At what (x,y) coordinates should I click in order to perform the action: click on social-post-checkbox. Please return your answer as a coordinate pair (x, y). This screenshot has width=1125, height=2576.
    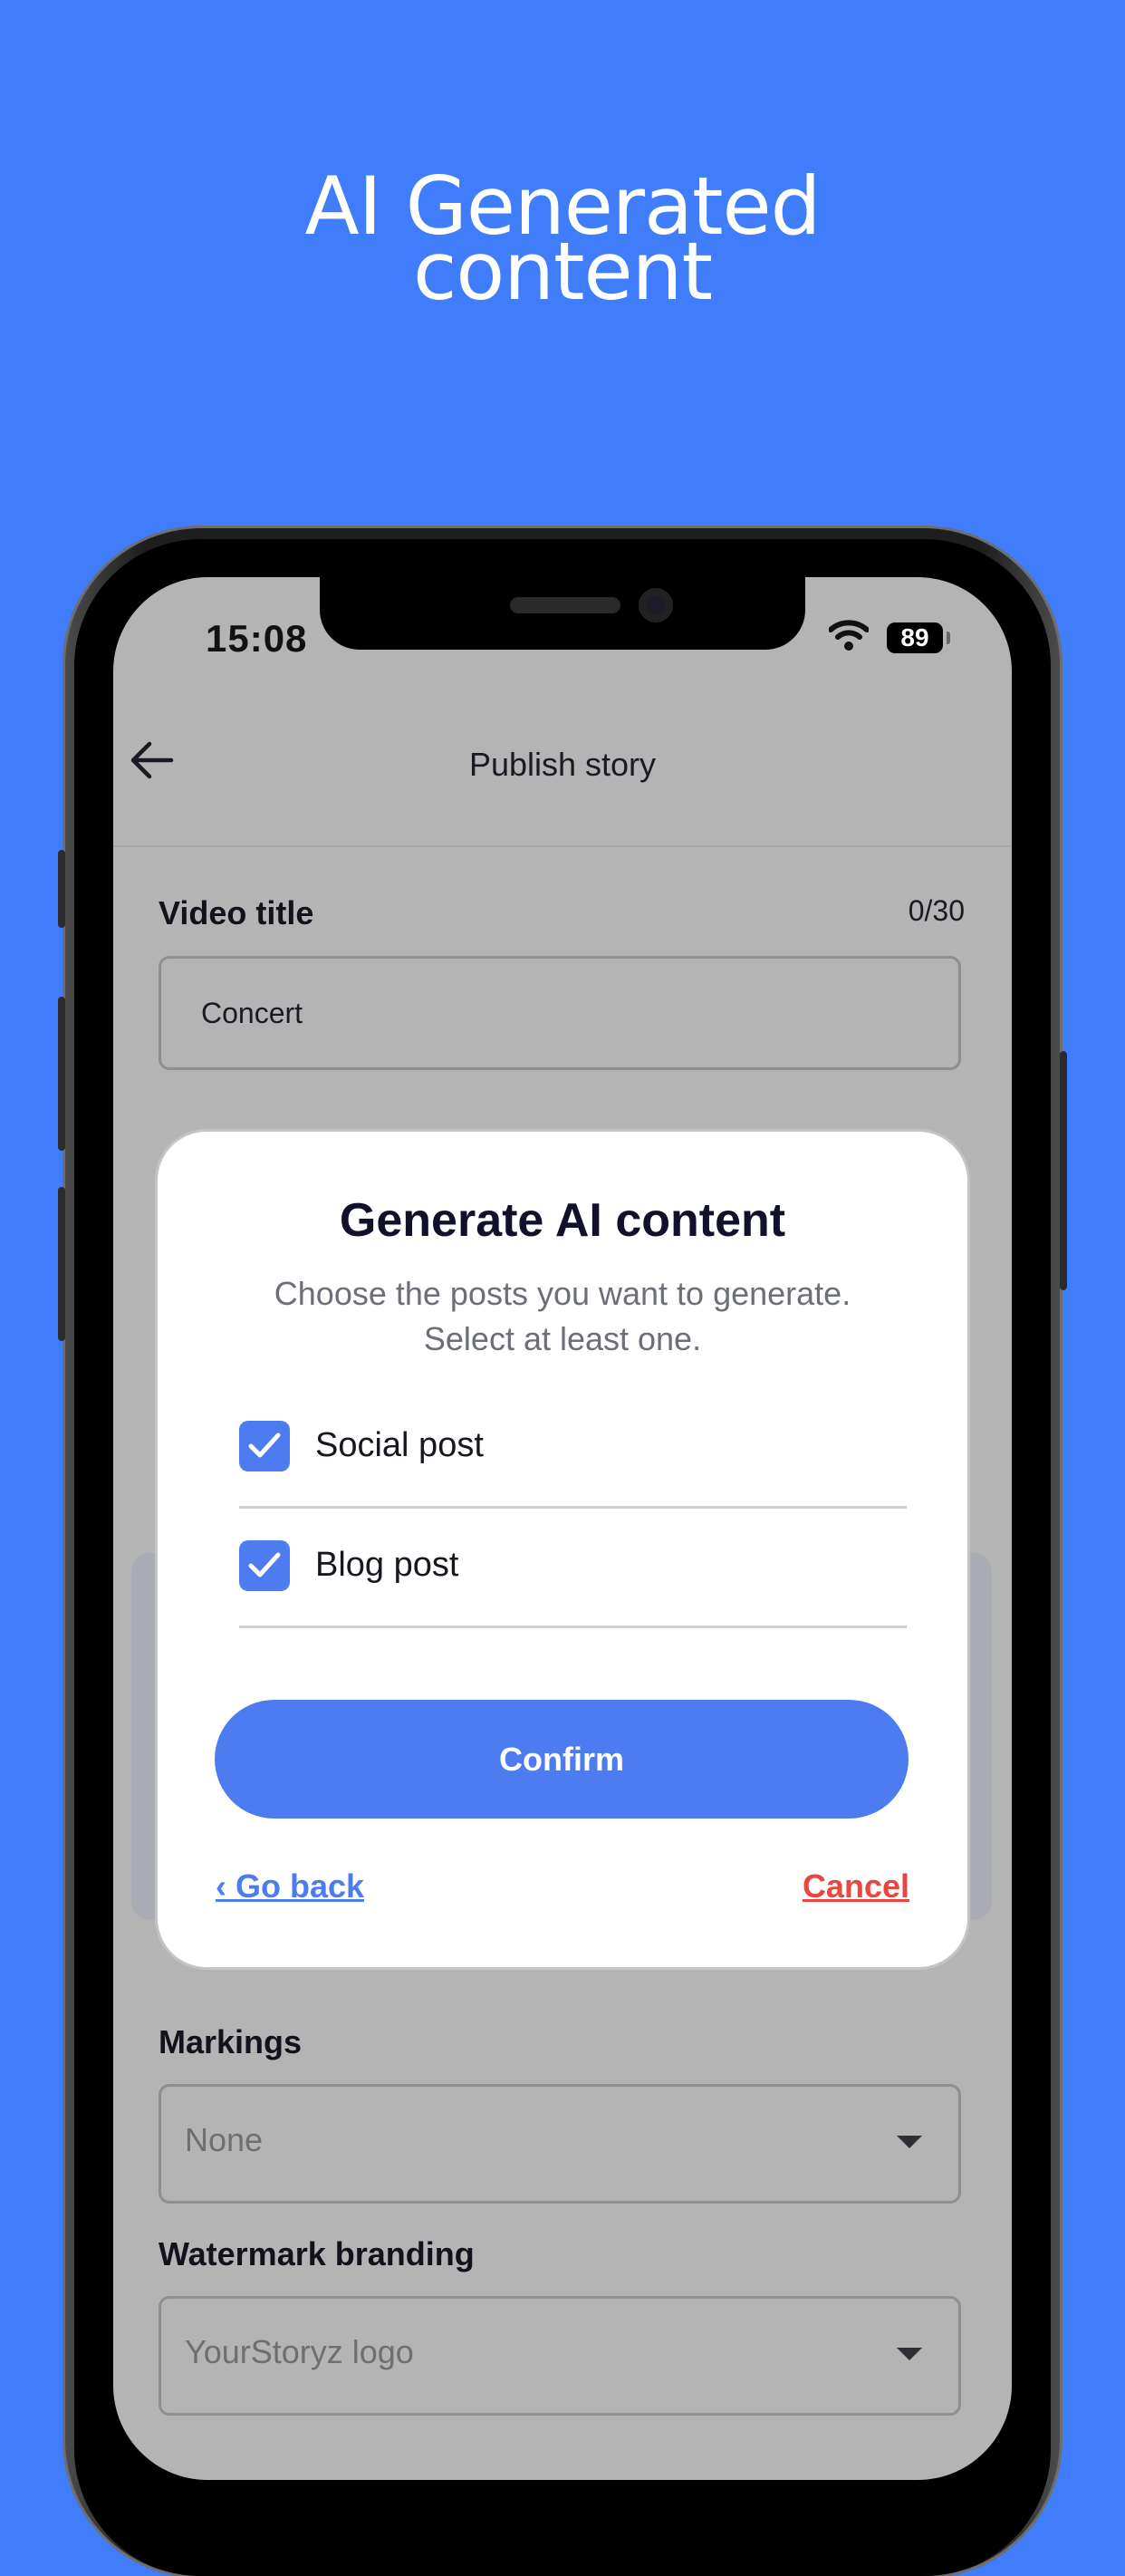
    Looking at the image, I should click on (265, 1446).